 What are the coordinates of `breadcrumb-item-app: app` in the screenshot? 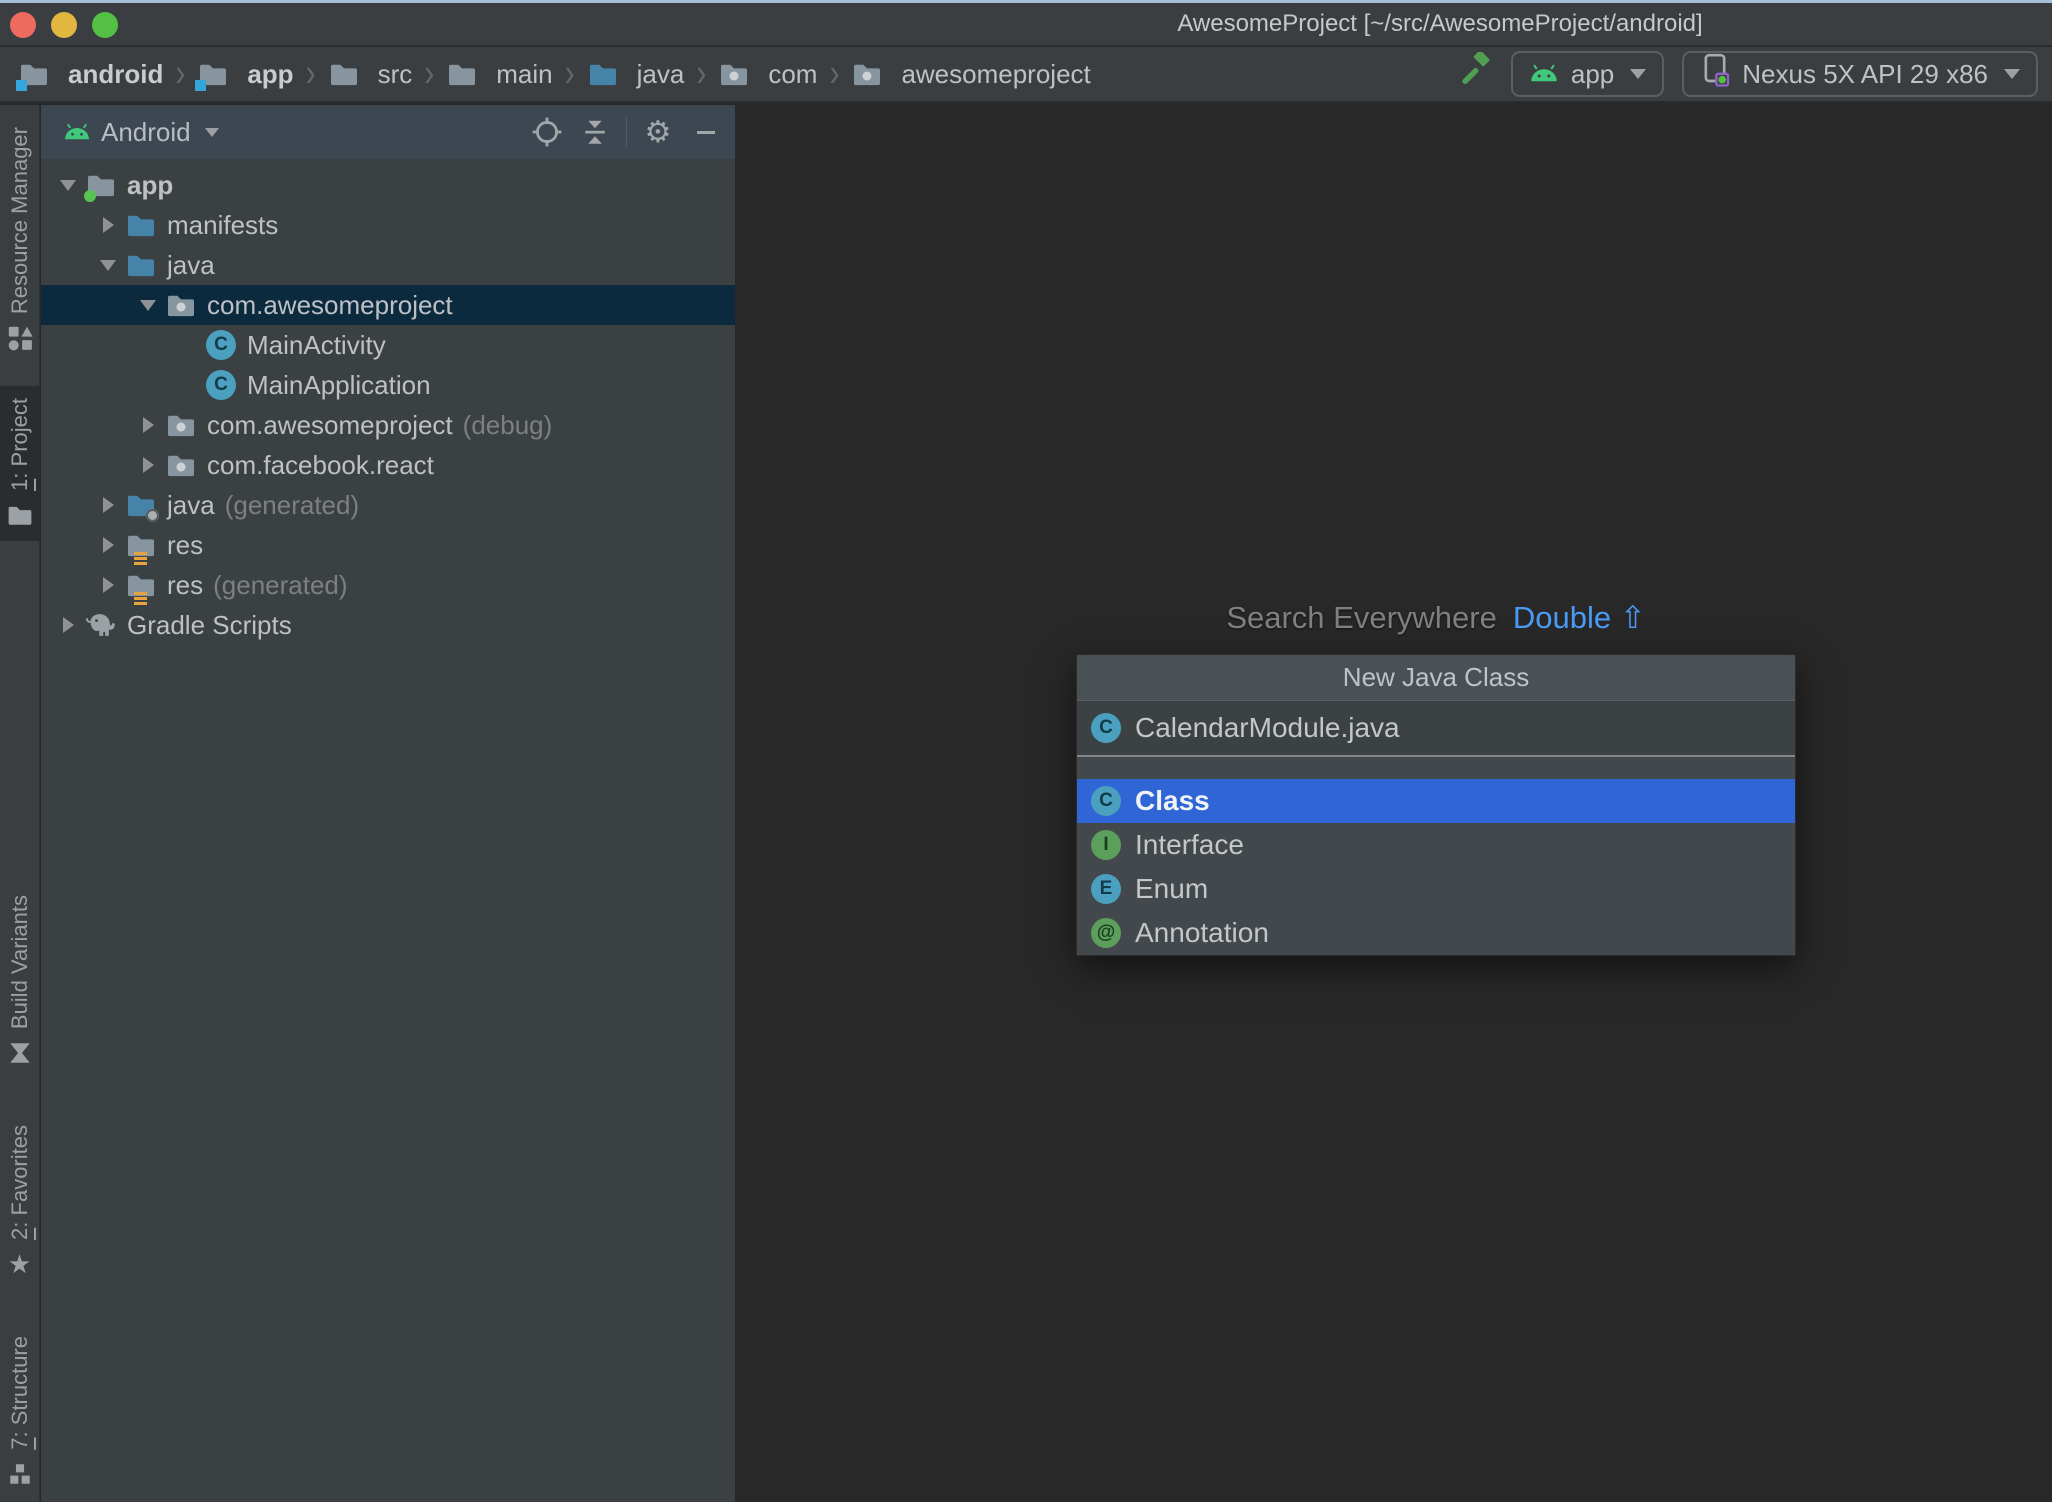 It's located at (244, 75).